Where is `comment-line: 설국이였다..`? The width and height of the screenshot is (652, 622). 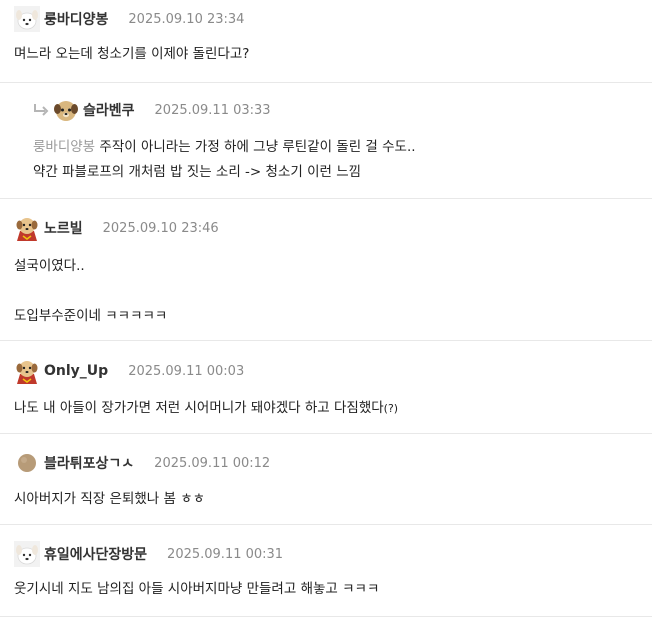
comment-line: 설국이였다.. is located at coordinates (49, 266).